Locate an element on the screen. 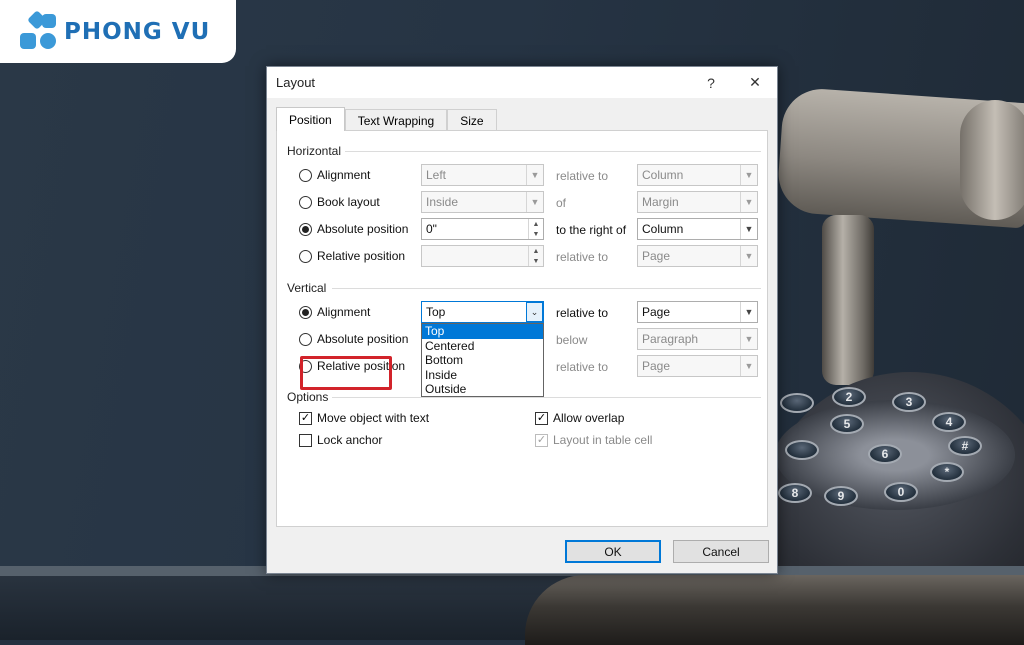 The image size is (1024, 645). v-alignment-select: Top ⌄ is located at coordinates (482, 312).